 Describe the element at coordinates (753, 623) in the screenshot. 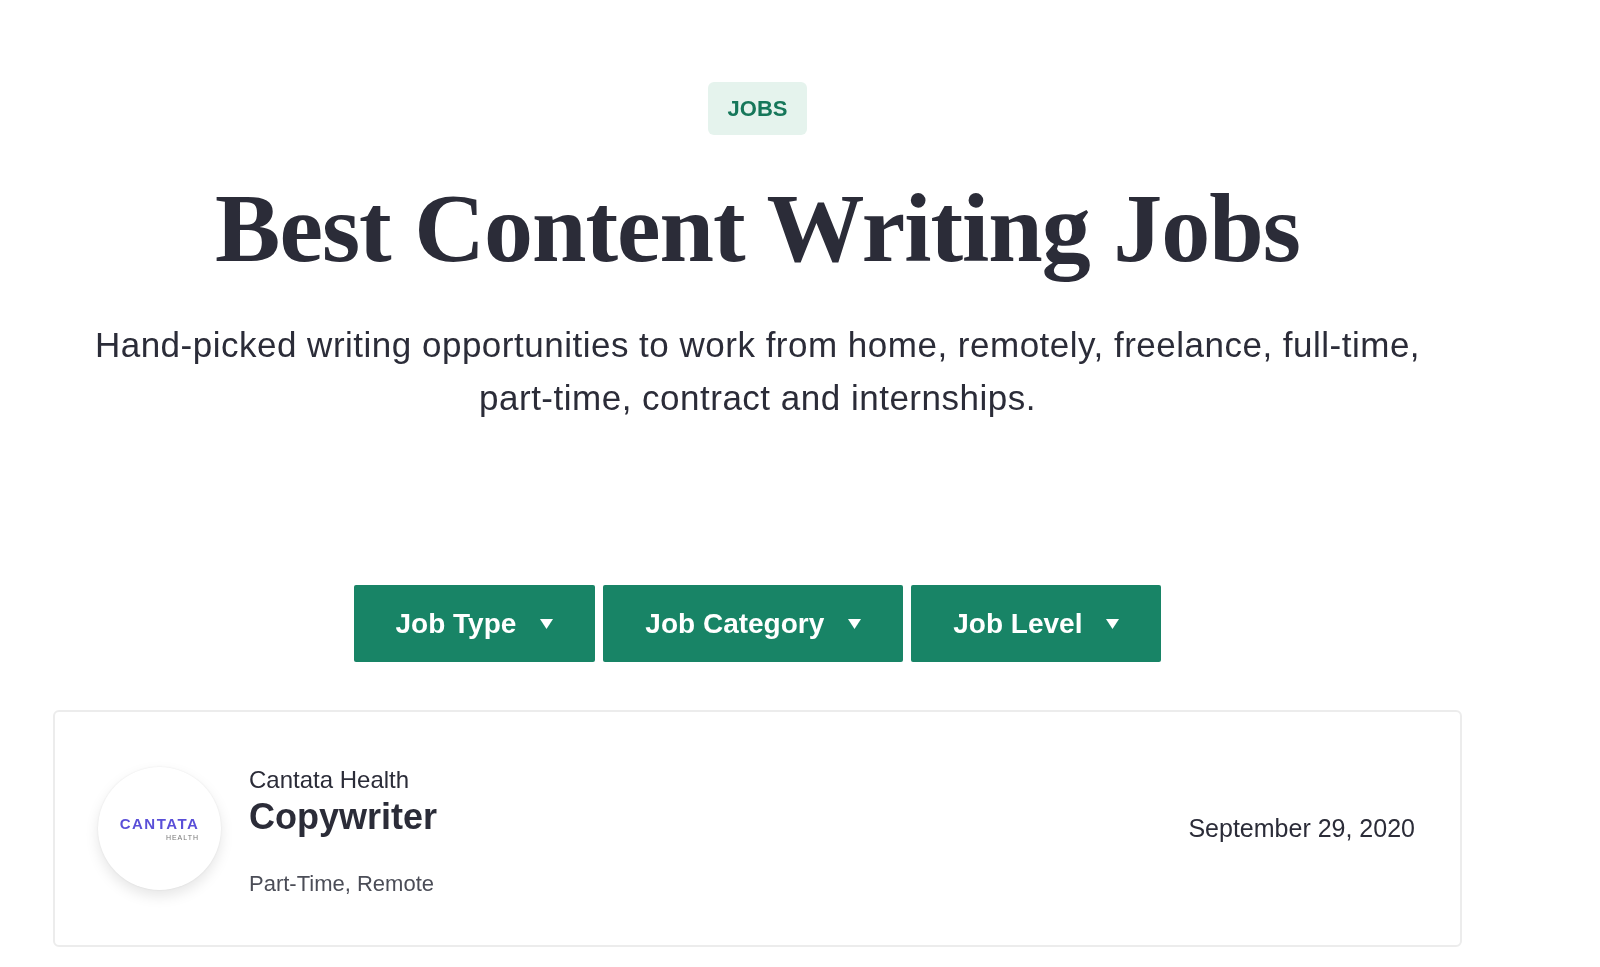

I see `filter-dropdown: Job Category` at that location.